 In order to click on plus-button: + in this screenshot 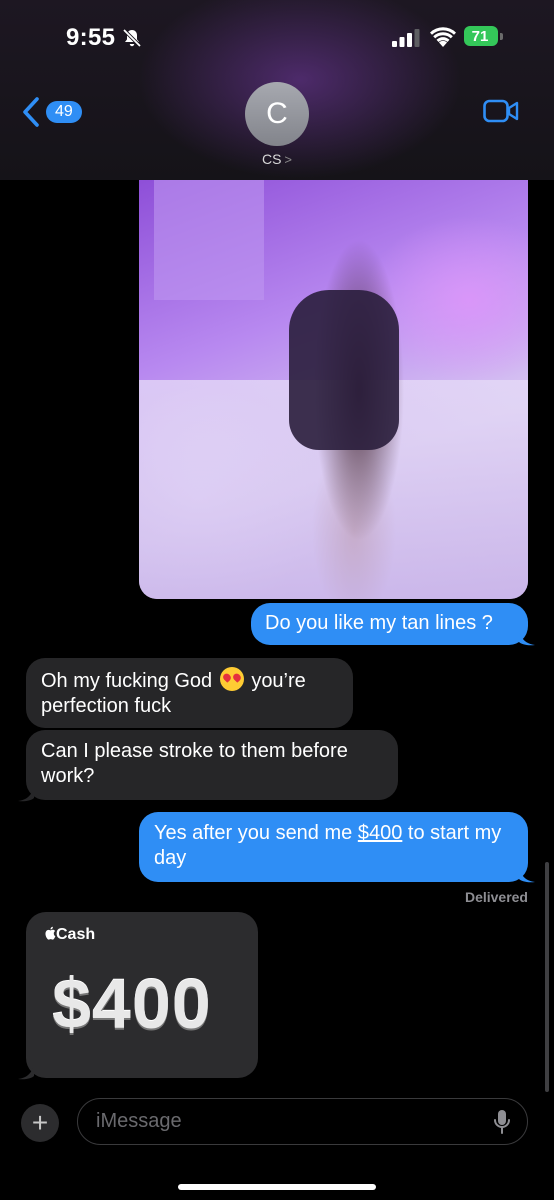, I will do `click(40, 1123)`.